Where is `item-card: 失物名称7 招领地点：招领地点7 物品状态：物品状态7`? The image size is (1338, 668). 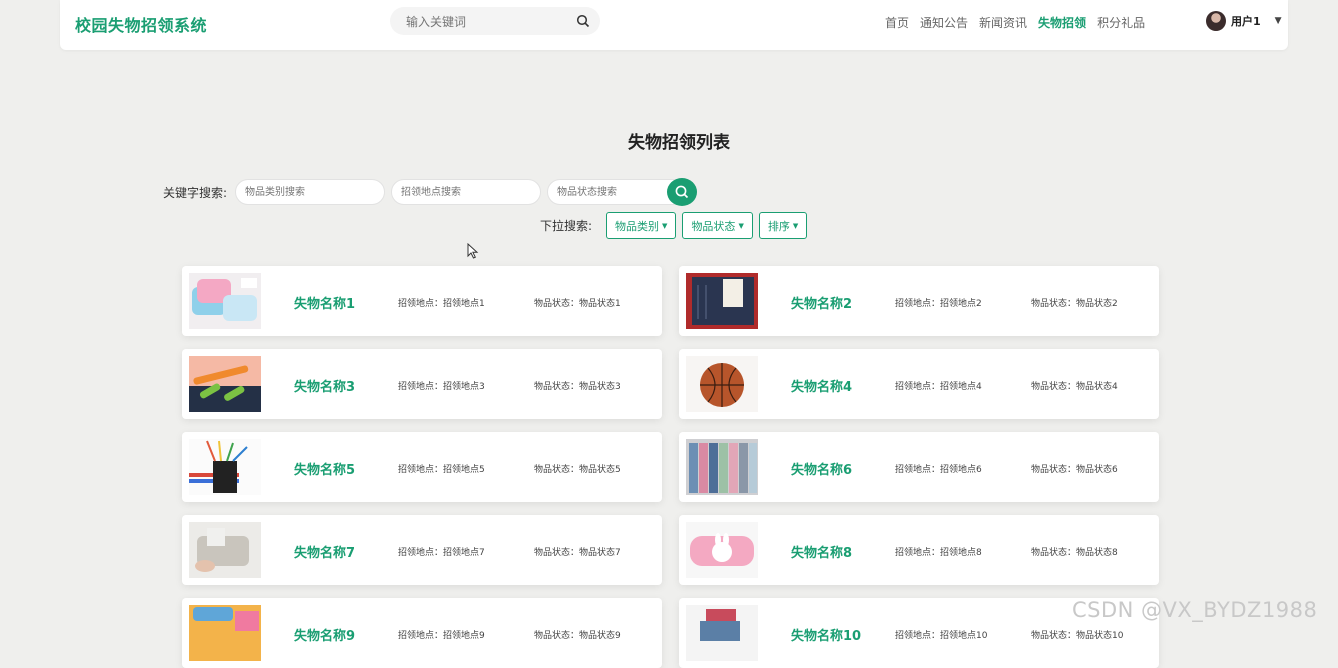
item-card: 失物名称7 招领地点：招领地点7 物品状态：物品状态7 is located at coordinates (422, 550).